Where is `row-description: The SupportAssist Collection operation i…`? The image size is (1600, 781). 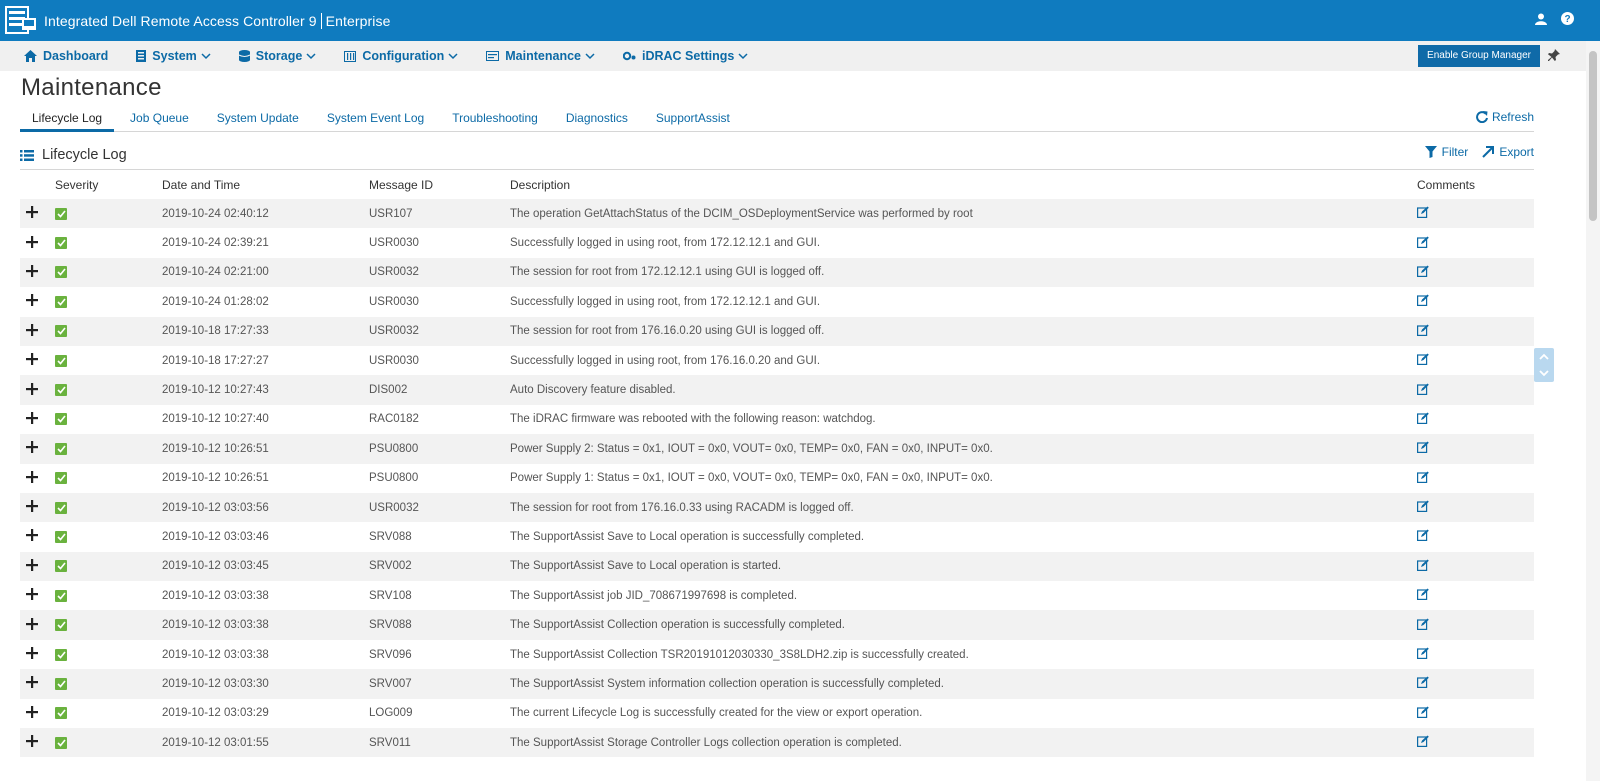
row-description: The SupportAssist Collection operation i… is located at coordinates (677, 625).